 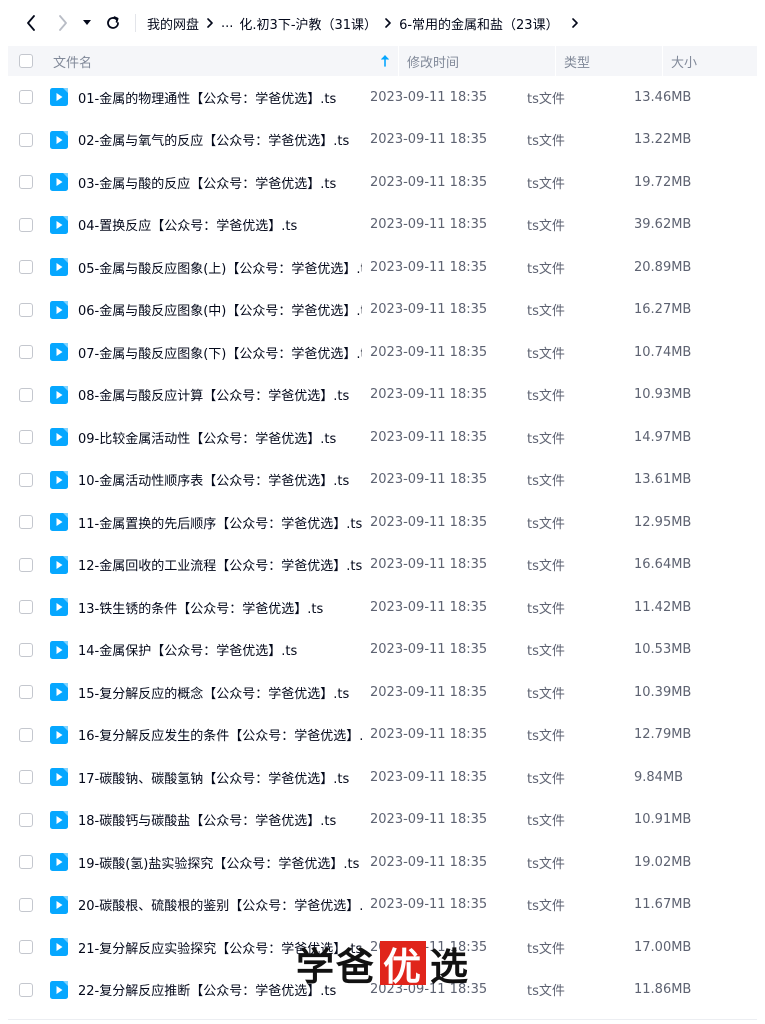 I want to click on file-name-cell: 05-金属与酸反应图象(上)【公众号：学爸优选】.ts, so click(x=203, y=267).